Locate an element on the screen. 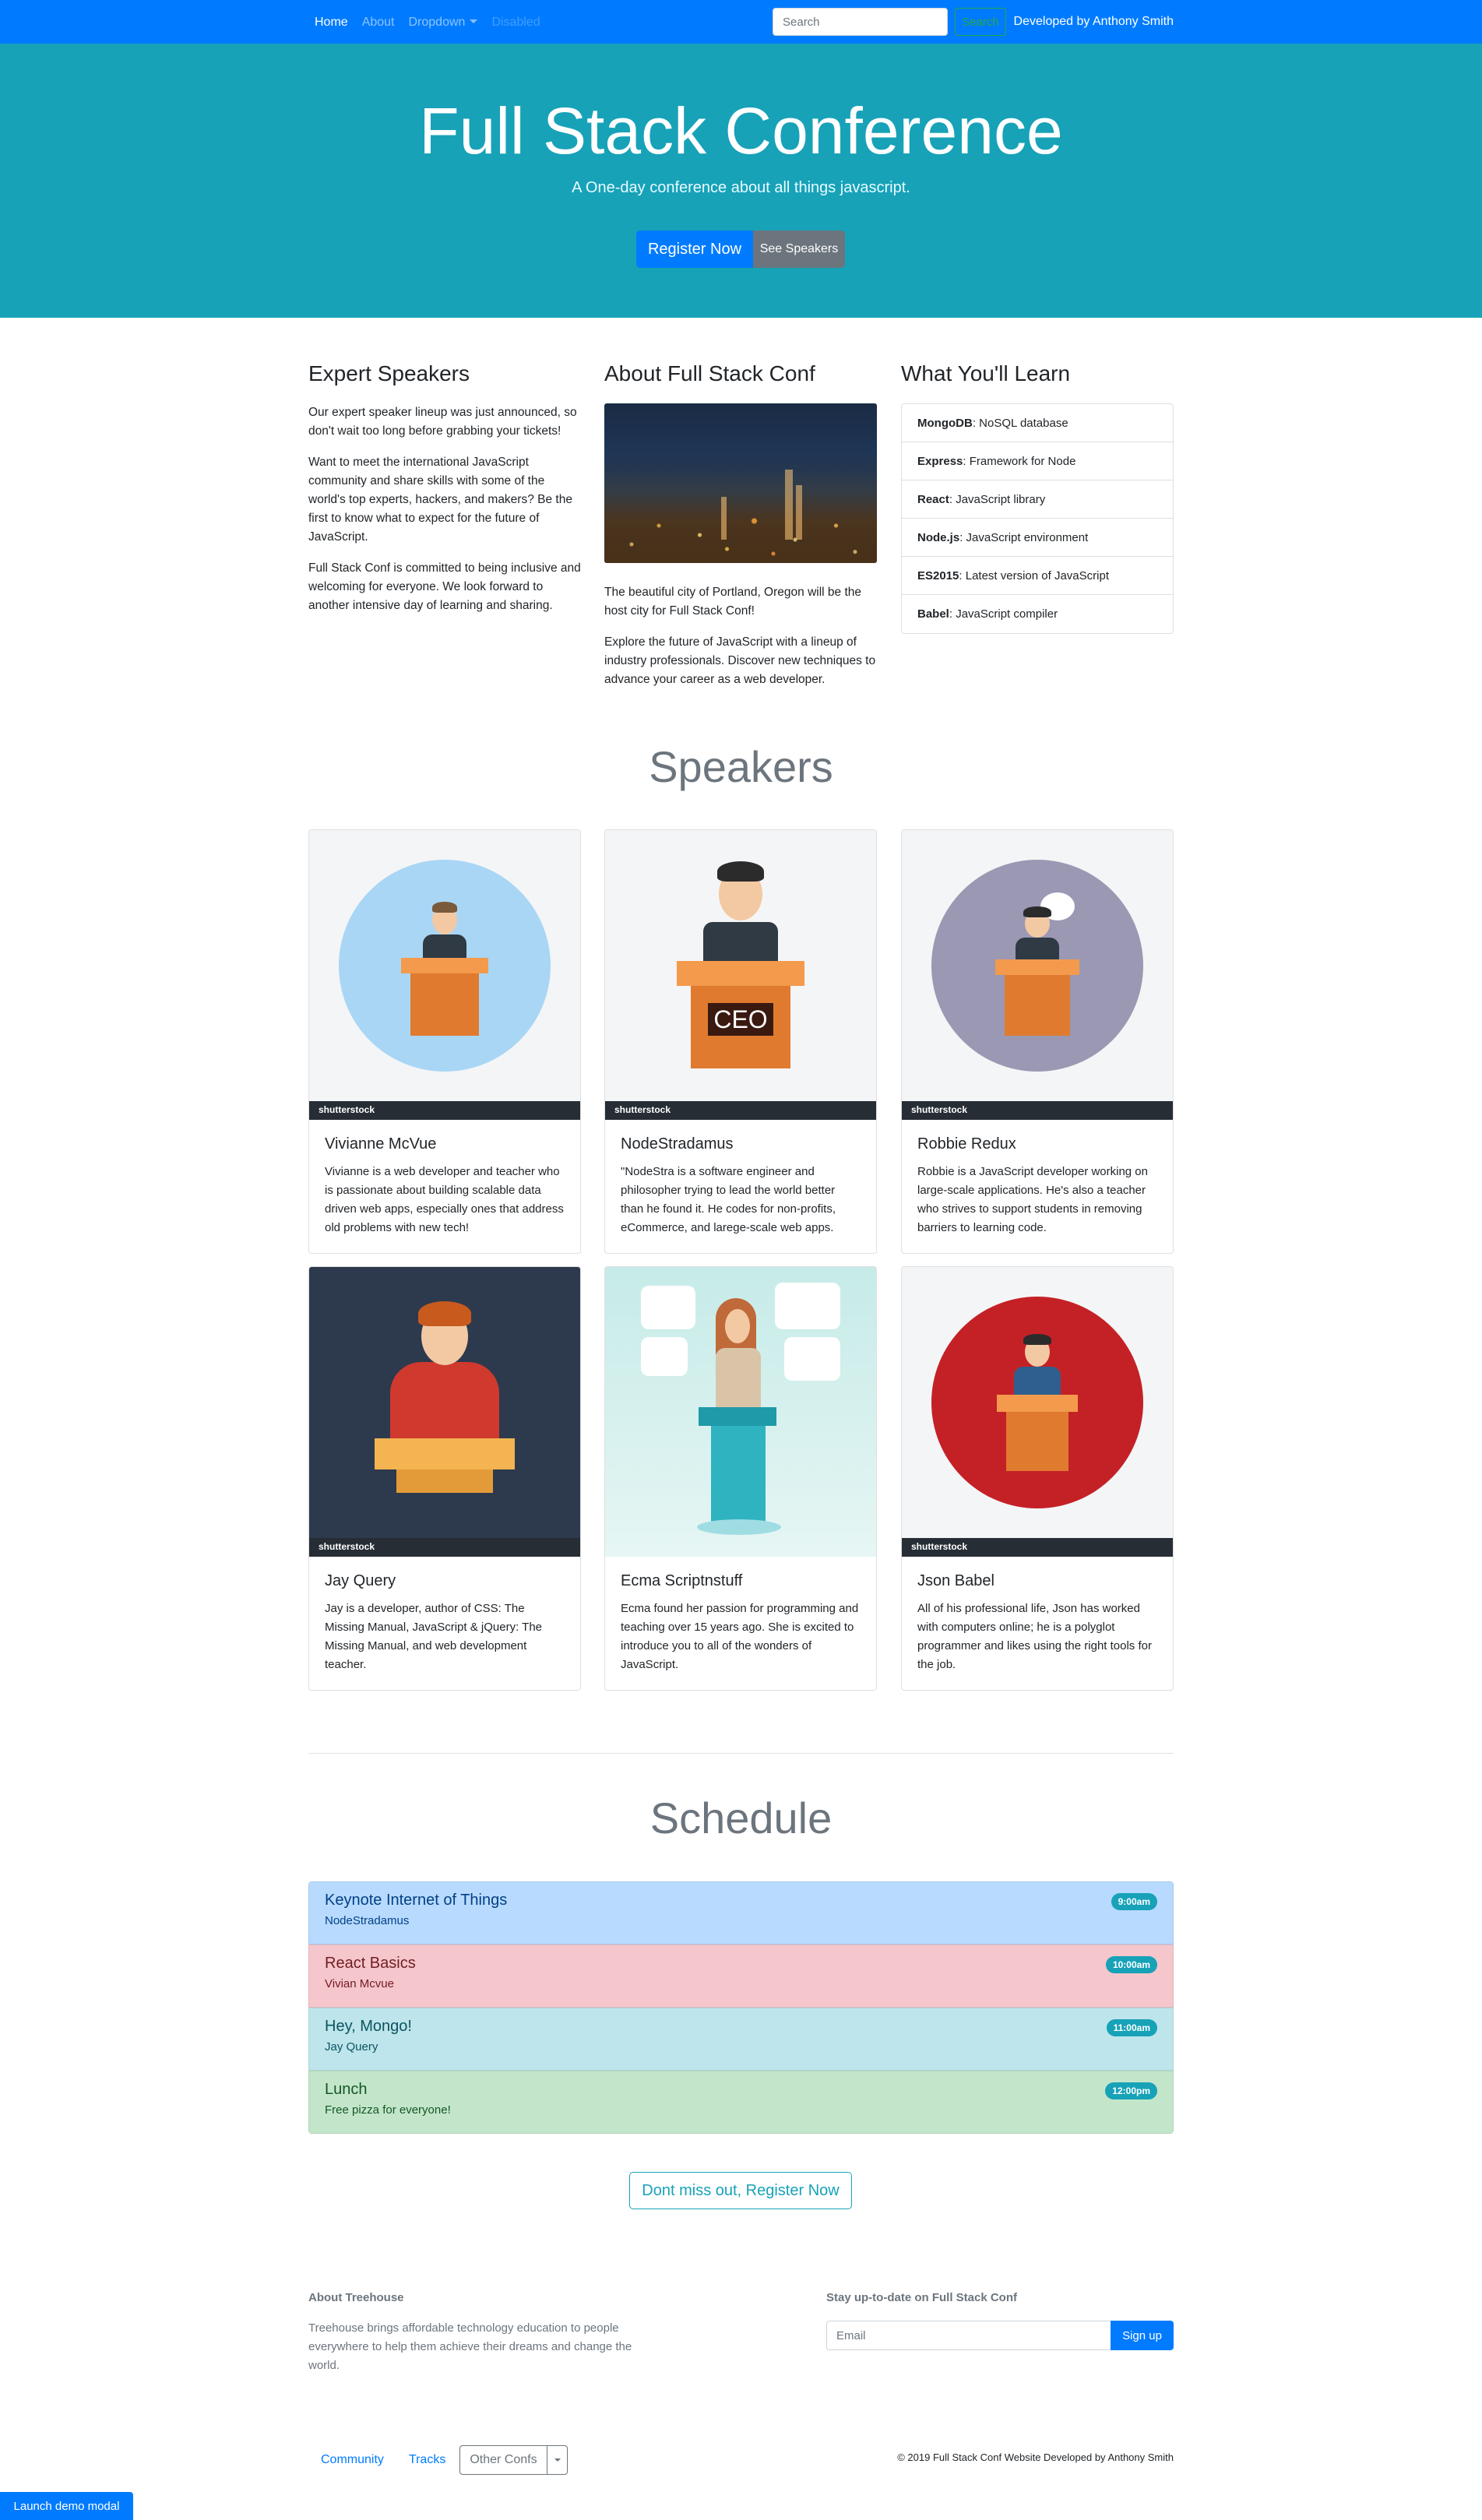 Image resolution: width=1482 pixels, height=2520 pixels. footer-link-tracks: Tracks is located at coordinates (427, 2460).